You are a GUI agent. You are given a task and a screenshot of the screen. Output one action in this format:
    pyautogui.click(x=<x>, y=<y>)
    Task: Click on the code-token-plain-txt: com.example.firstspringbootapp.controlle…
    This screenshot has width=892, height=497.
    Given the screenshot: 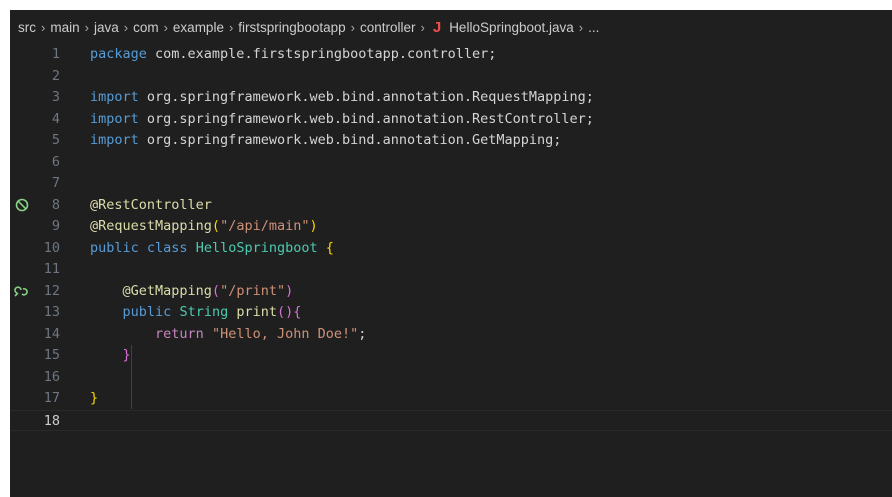 What is the action you would take?
    pyautogui.click(x=321, y=54)
    